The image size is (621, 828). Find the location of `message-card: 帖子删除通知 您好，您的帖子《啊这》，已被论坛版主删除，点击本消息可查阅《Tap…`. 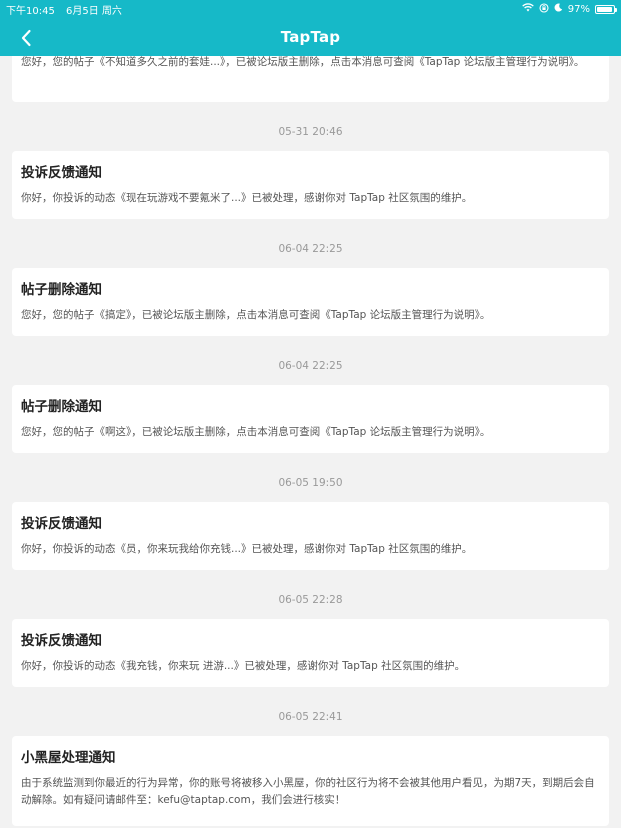

message-card: 帖子删除通知 您好，您的帖子《啊这》，已被论坛版主删除，点击本消息可查阅《Tap… is located at coordinates (310, 419).